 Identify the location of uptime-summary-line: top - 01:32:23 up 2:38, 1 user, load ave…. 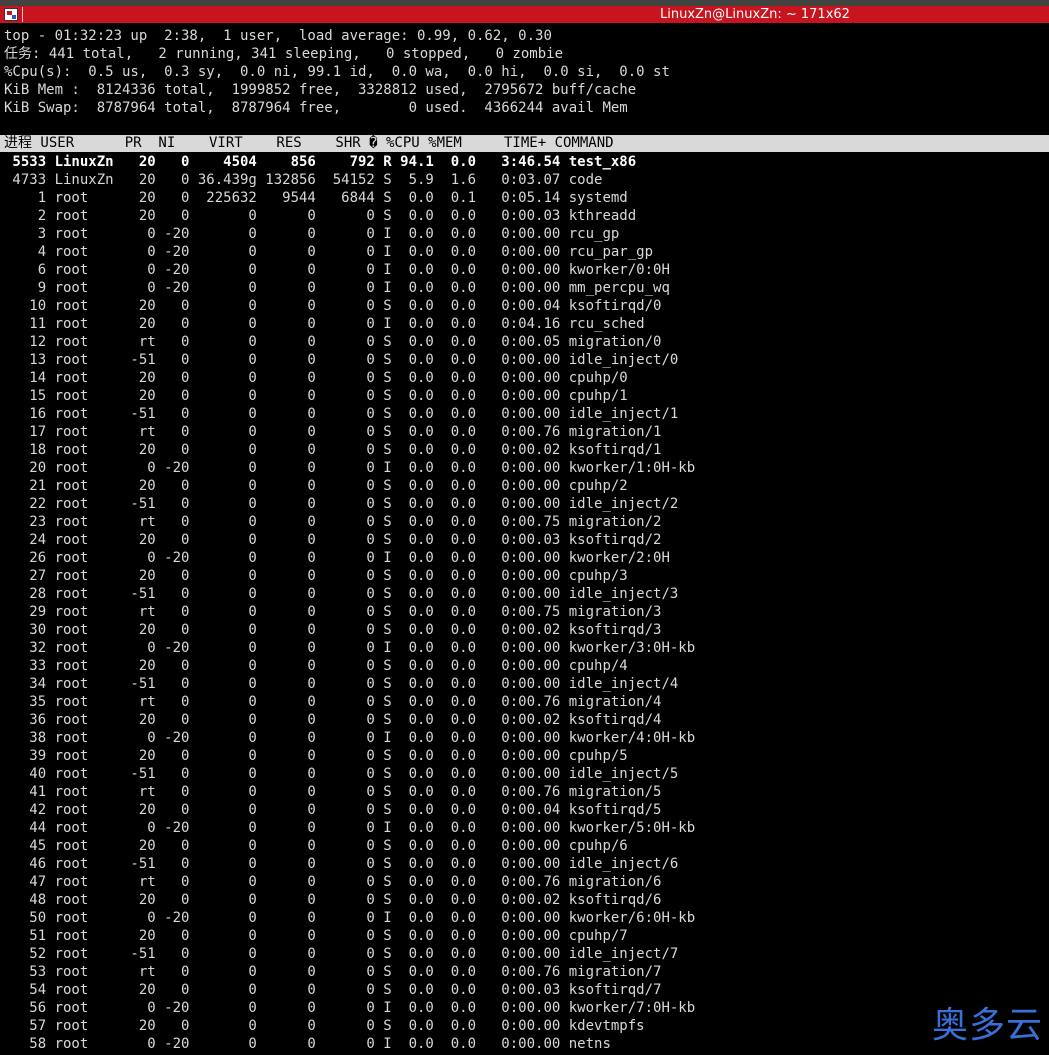
(278, 36).